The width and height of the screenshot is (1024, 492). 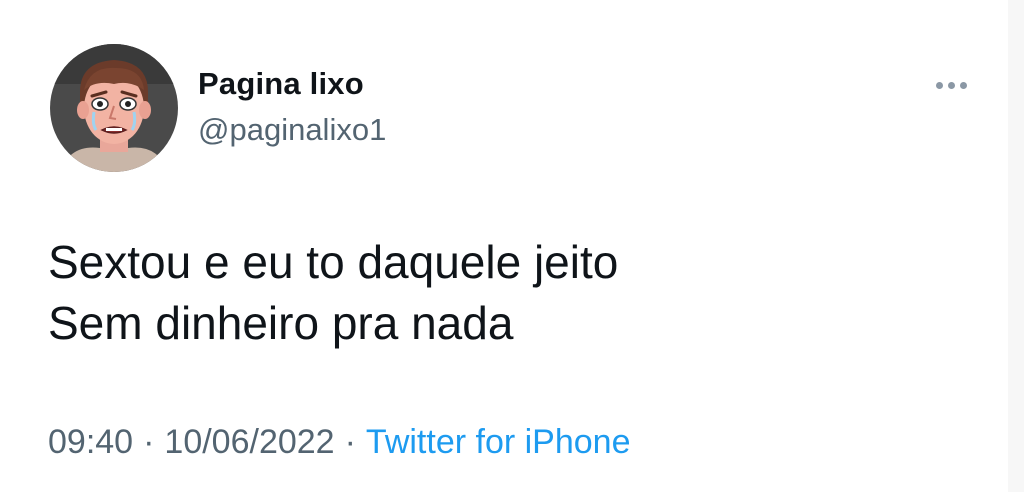 I want to click on user-handle: @paginalixo1, so click(x=292, y=130).